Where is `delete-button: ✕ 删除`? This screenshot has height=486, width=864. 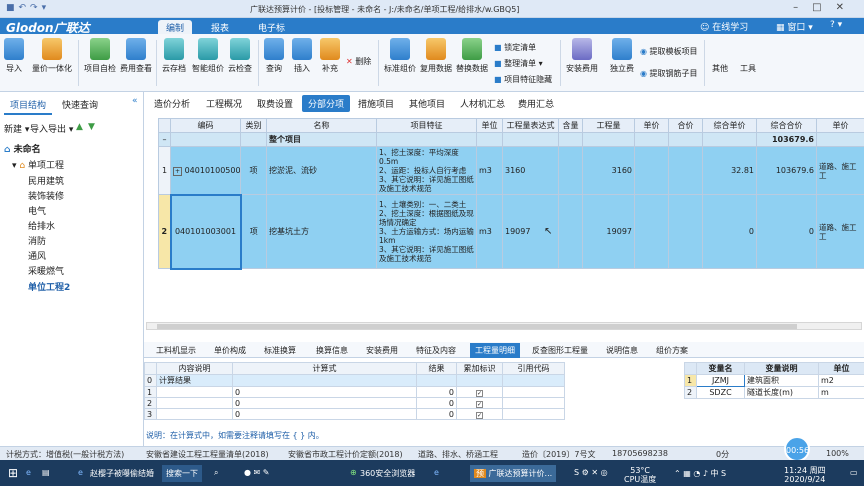 delete-button: ✕ 删除 is located at coordinates (358, 61).